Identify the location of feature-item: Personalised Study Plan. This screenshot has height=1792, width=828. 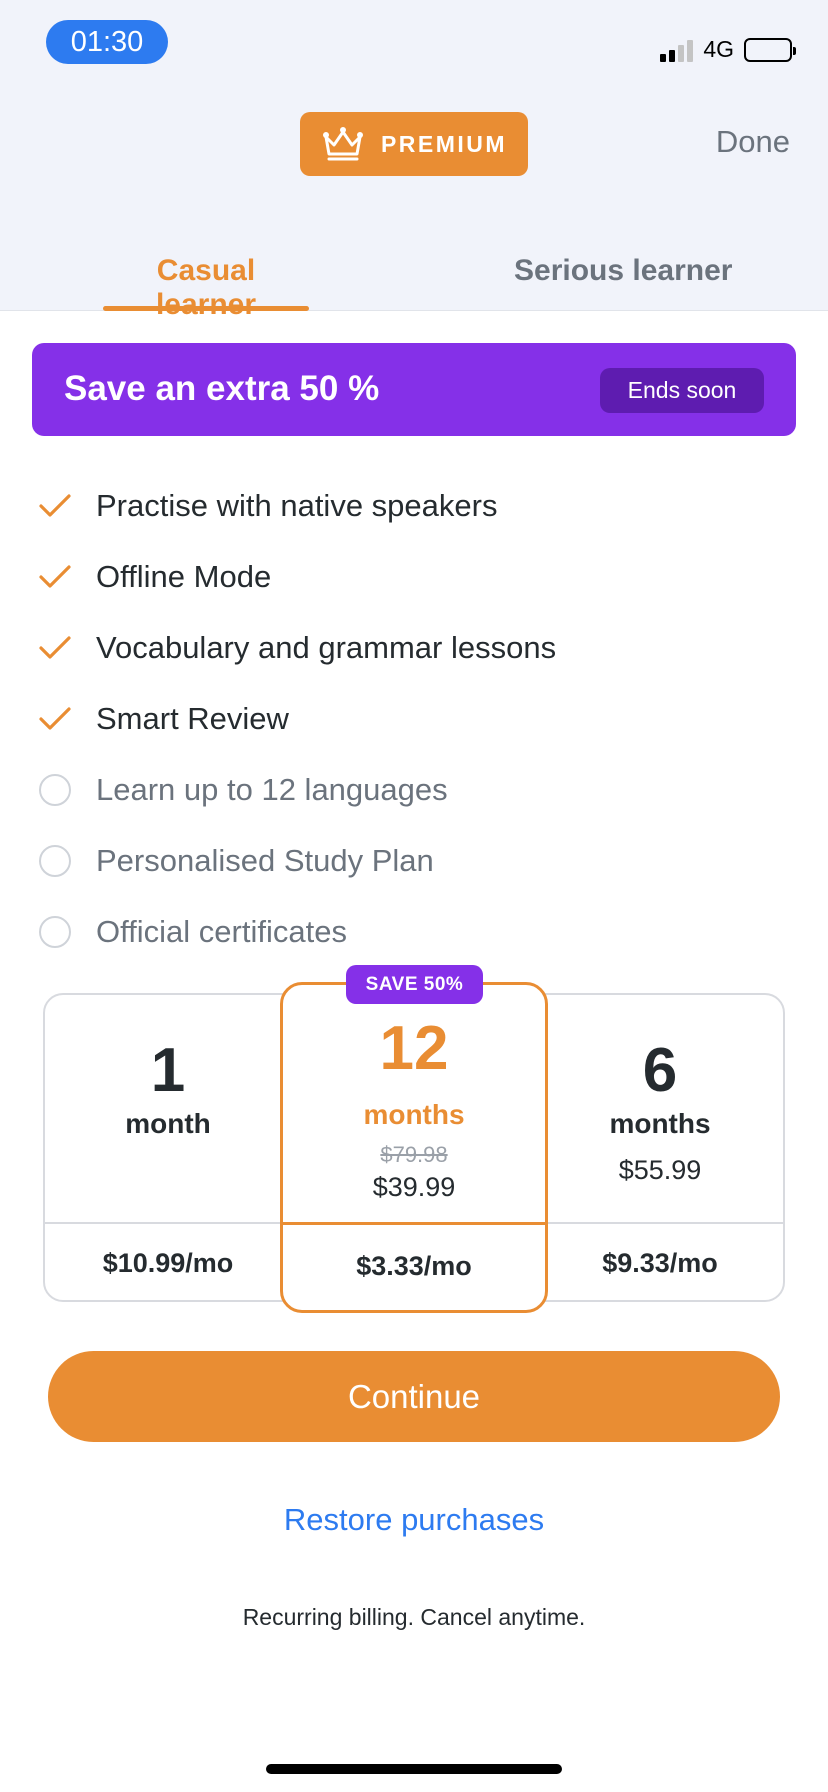
(418, 860).